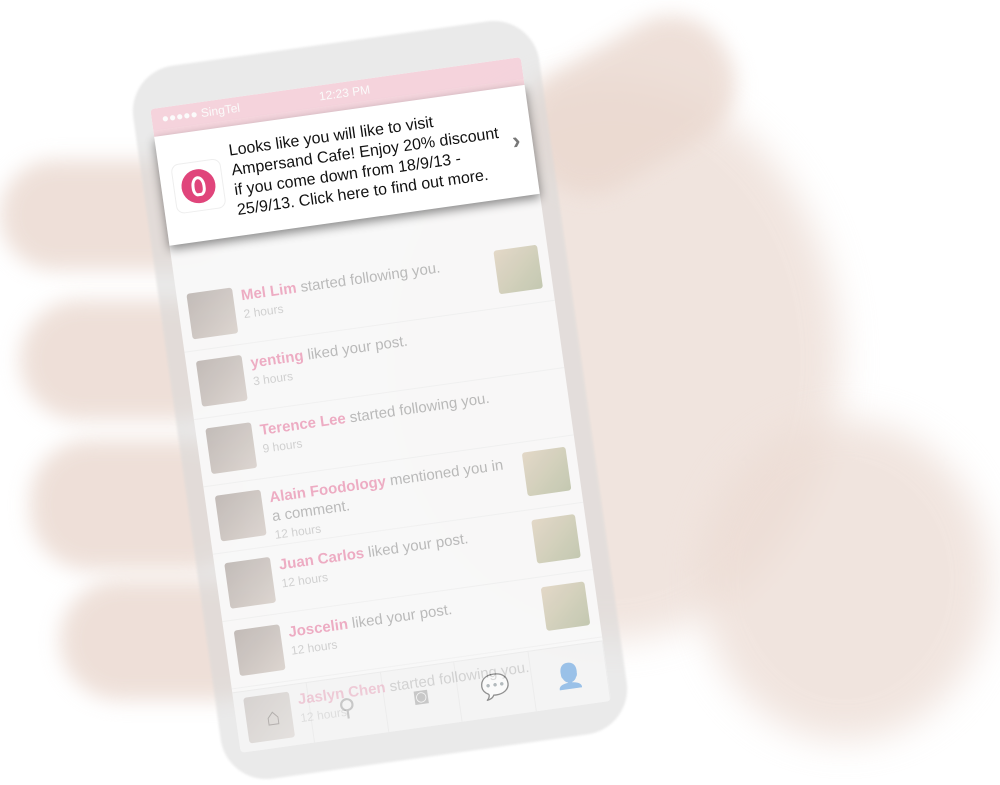 The width and height of the screenshot is (1000, 785). Describe the element at coordinates (516, 141) in the screenshot. I see `chevron-right-icon: ›` at that location.